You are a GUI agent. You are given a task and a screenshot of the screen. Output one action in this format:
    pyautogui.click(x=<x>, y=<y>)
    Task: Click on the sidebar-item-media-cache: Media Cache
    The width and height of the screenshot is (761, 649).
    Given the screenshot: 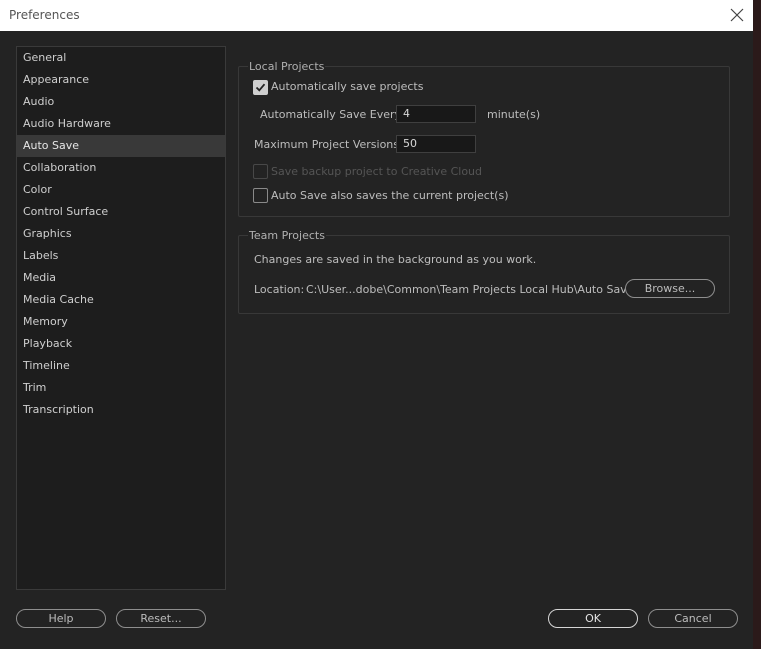 What is the action you would take?
    pyautogui.click(x=121, y=300)
    